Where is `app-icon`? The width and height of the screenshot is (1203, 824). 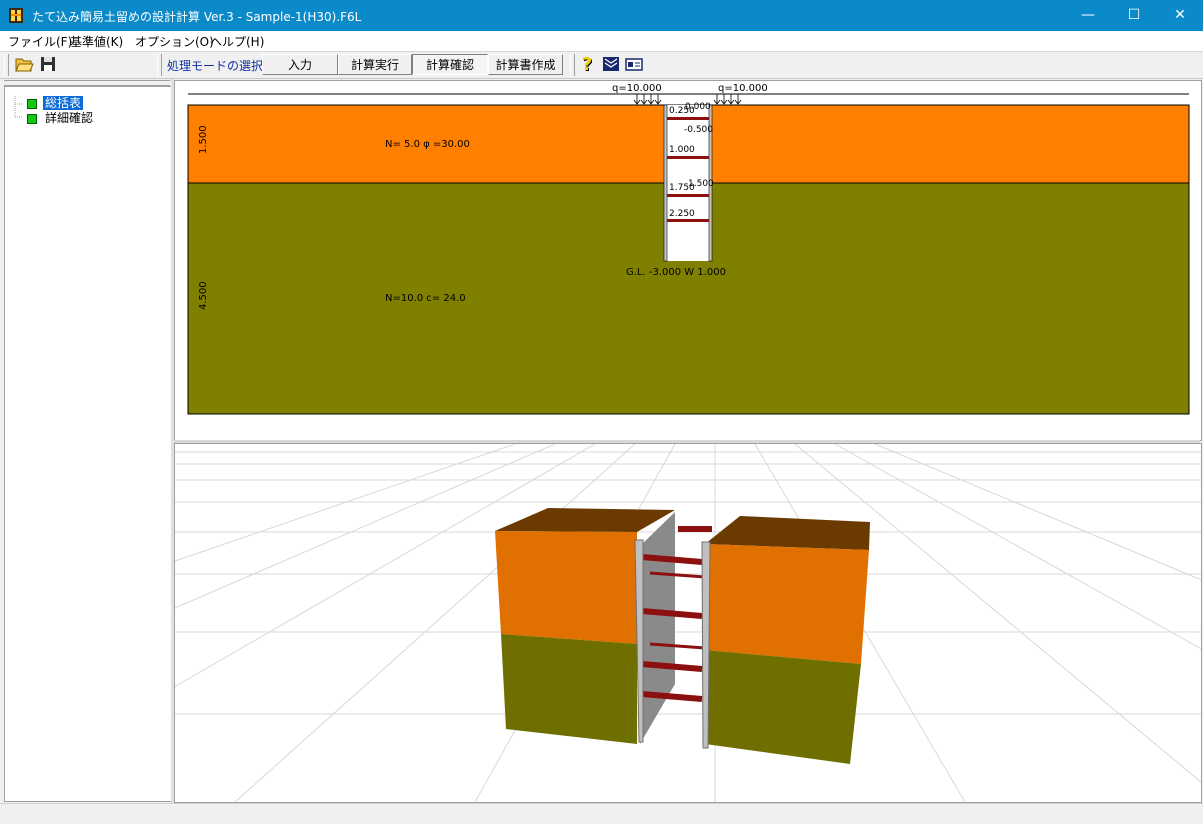 app-icon is located at coordinates (16, 15).